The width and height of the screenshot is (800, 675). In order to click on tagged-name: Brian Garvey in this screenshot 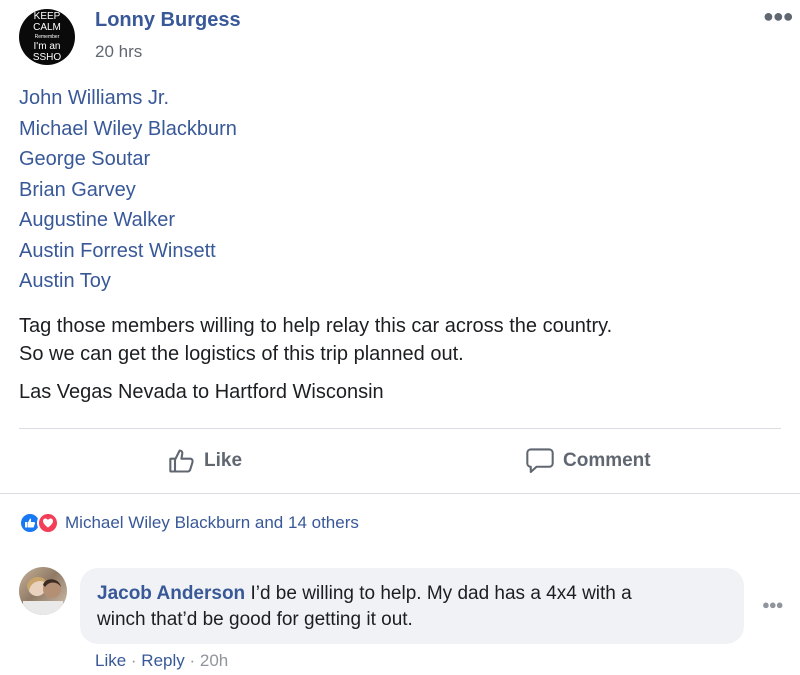, I will do `click(77, 190)`.